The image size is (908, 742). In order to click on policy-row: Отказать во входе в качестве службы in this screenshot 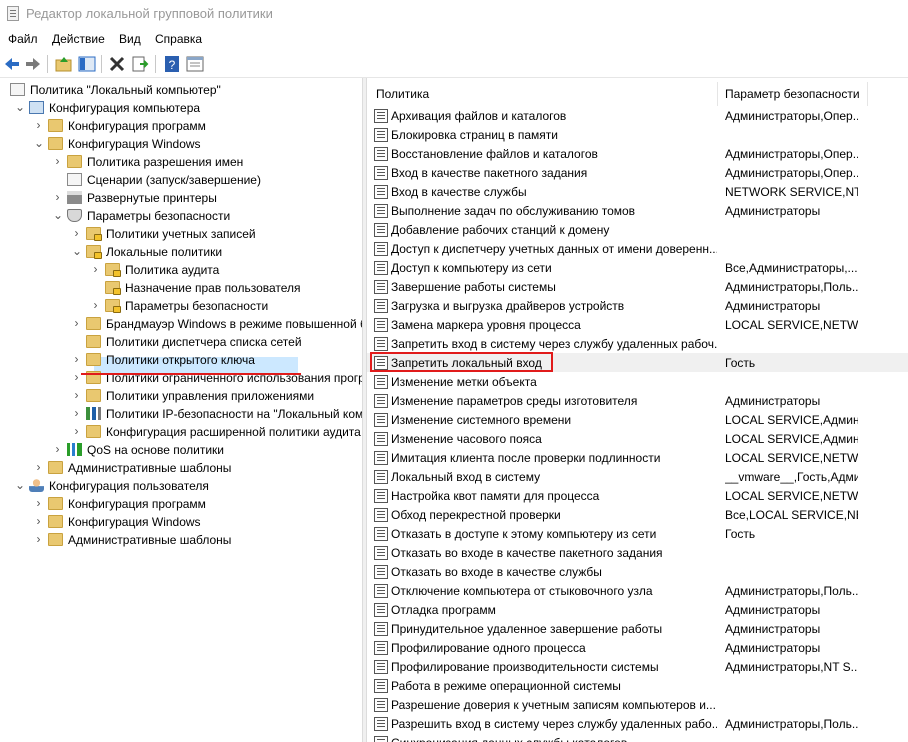, I will do `click(637, 571)`.